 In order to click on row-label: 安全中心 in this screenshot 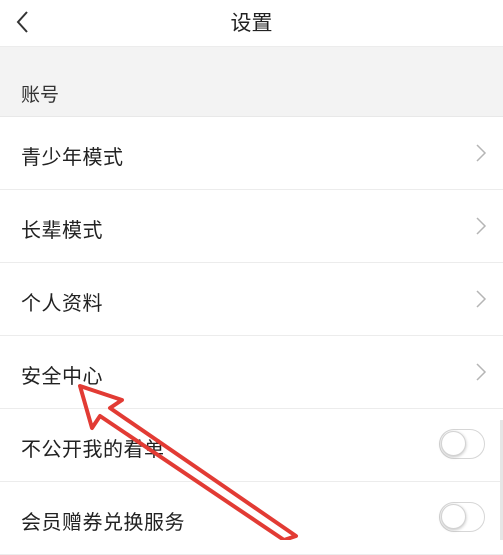, I will do `click(62, 376)`.